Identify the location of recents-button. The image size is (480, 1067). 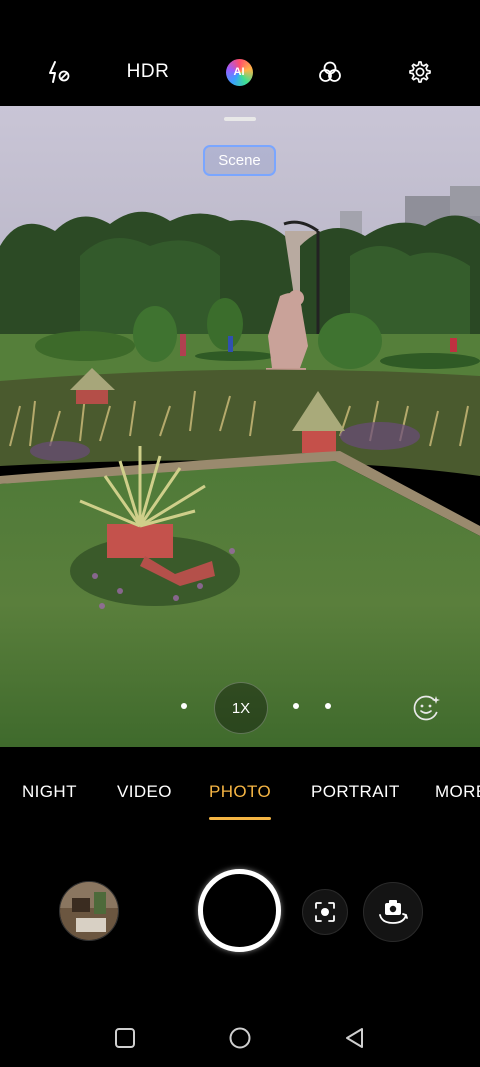
(125, 1038).